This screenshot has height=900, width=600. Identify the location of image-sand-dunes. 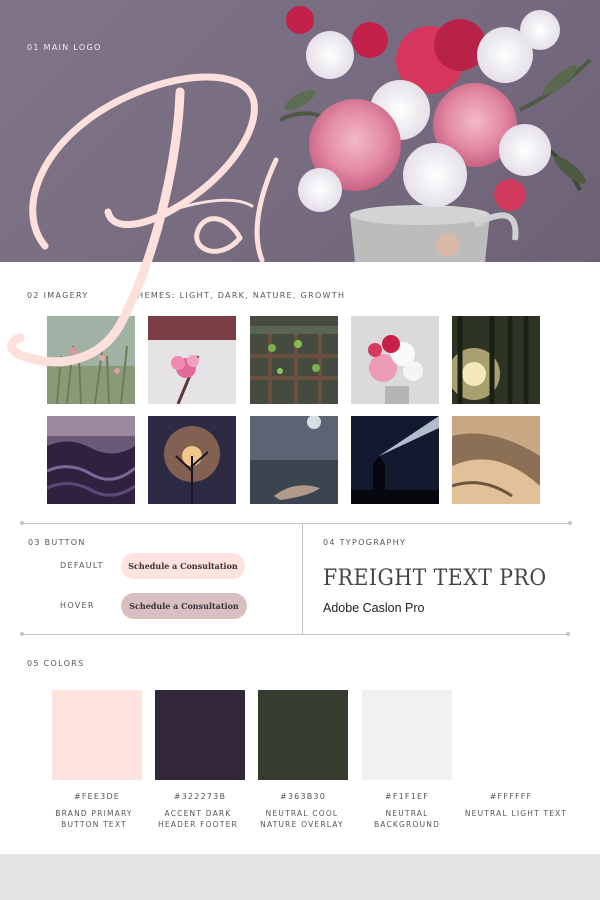
(496, 460).